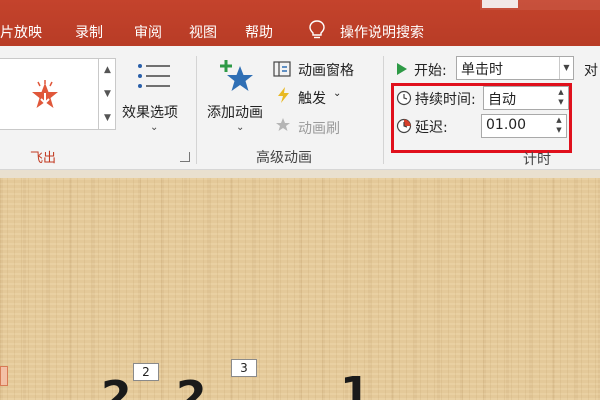 This screenshot has height=400, width=600. I want to click on advanced-animation-group-label: 高级动画, so click(284, 158).